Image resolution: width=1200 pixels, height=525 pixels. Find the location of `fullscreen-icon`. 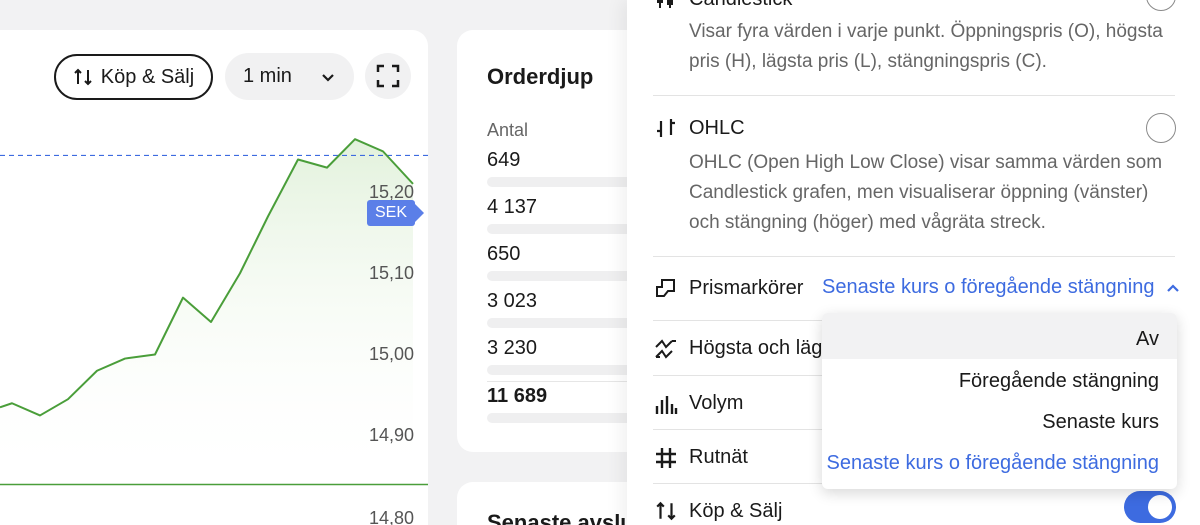

fullscreen-icon is located at coordinates (388, 76).